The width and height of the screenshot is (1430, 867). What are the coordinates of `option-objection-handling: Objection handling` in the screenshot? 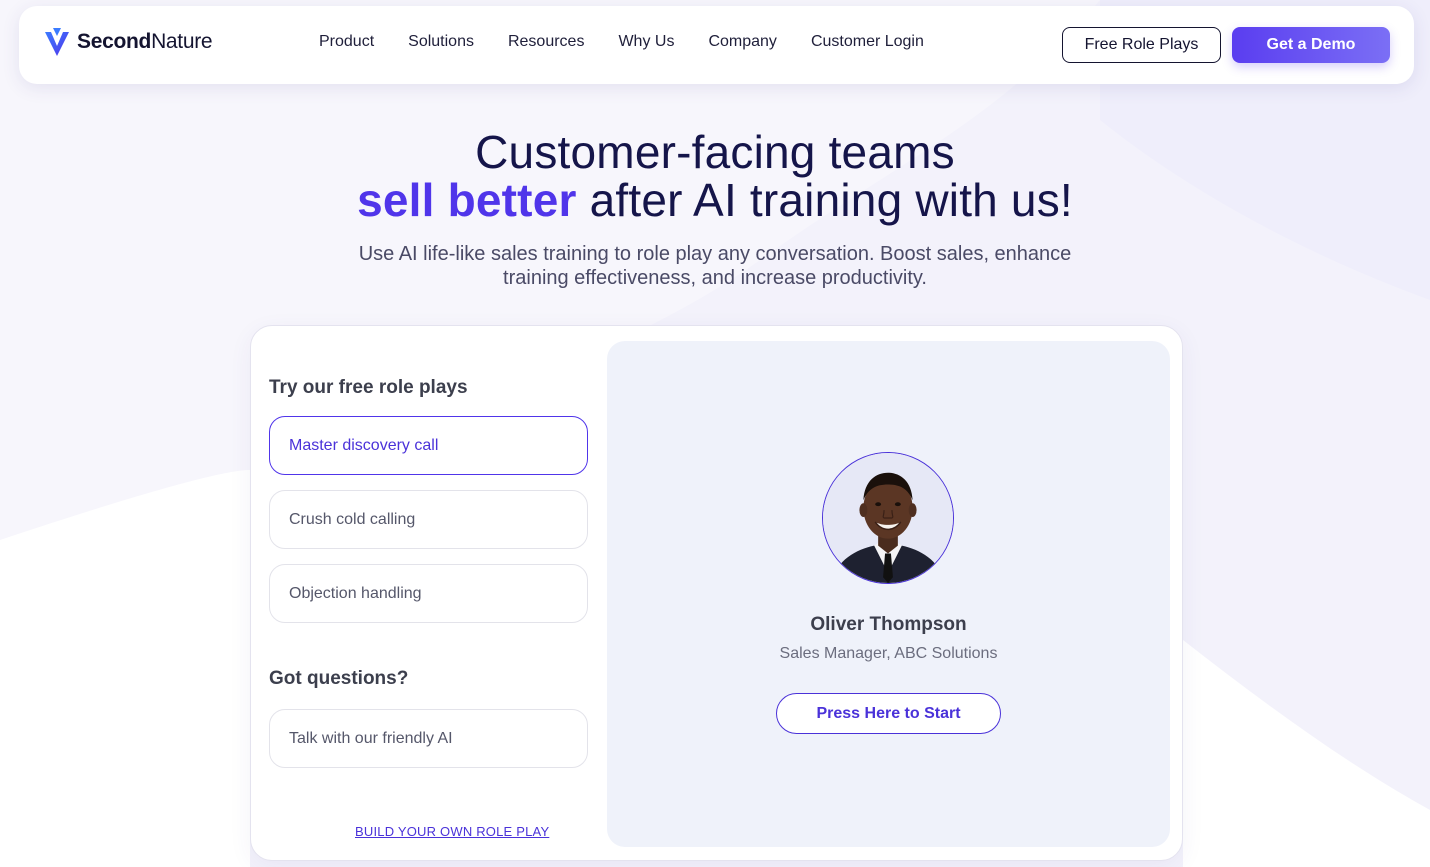 It's located at (428, 593).